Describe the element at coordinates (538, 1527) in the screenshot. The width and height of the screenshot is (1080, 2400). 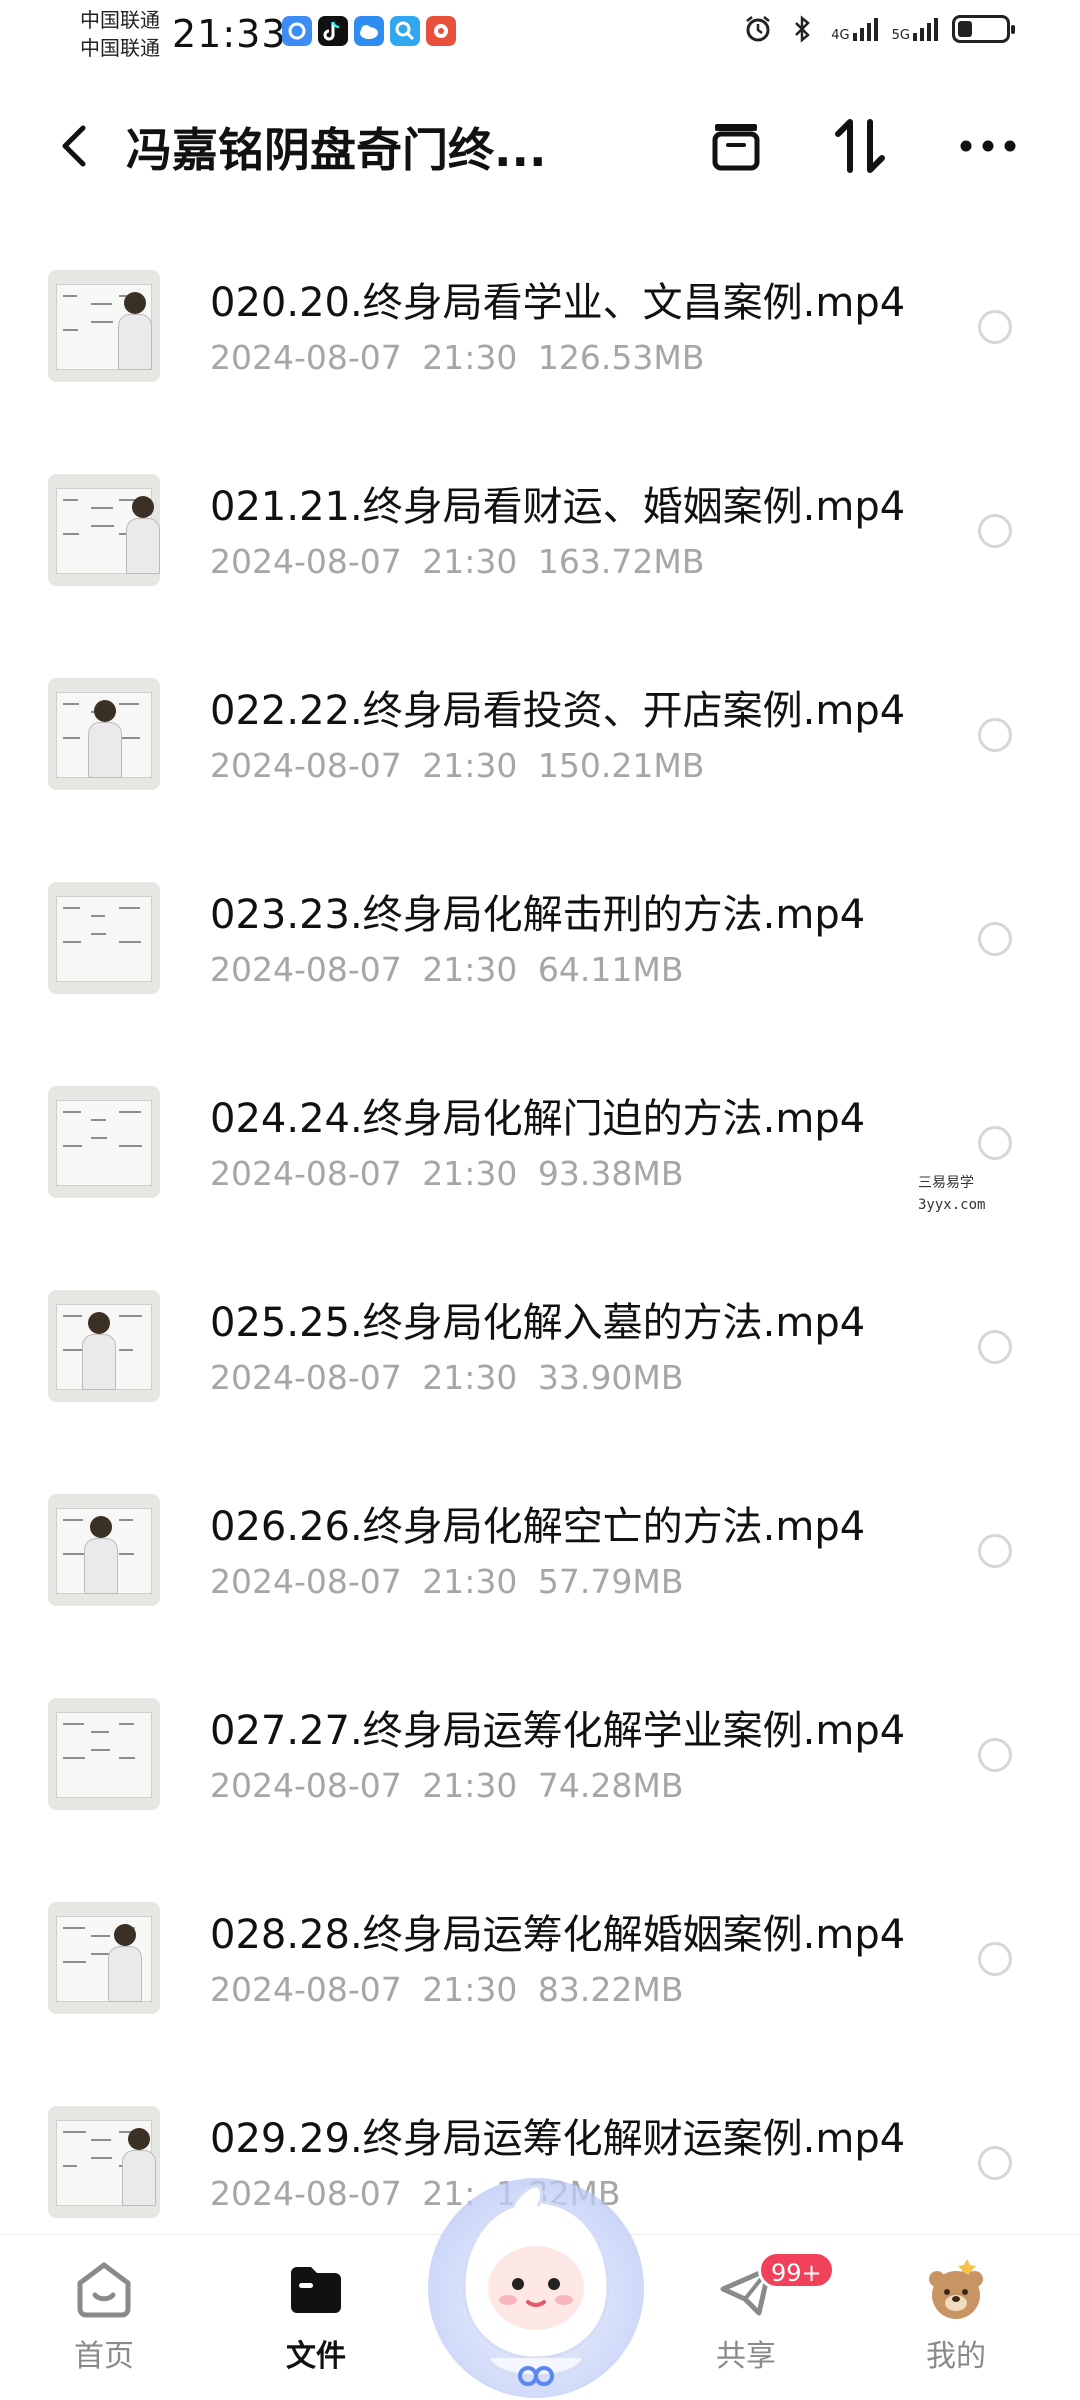
I see `file-name: 026.26.终身局化解空亡的方法.mp4` at that location.